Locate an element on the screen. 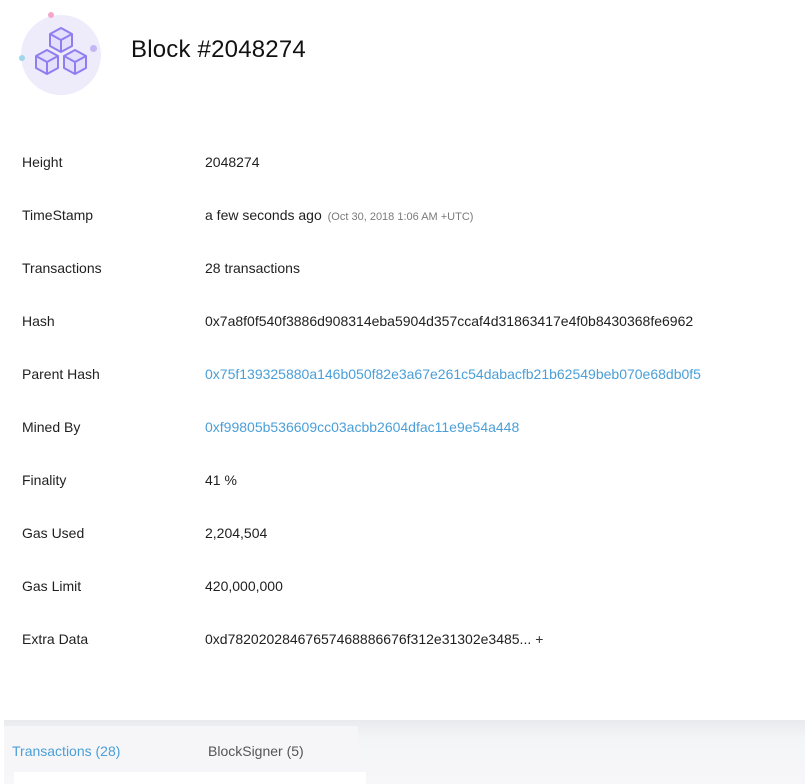  detail-label: Mined By is located at coordinates (51, 427).